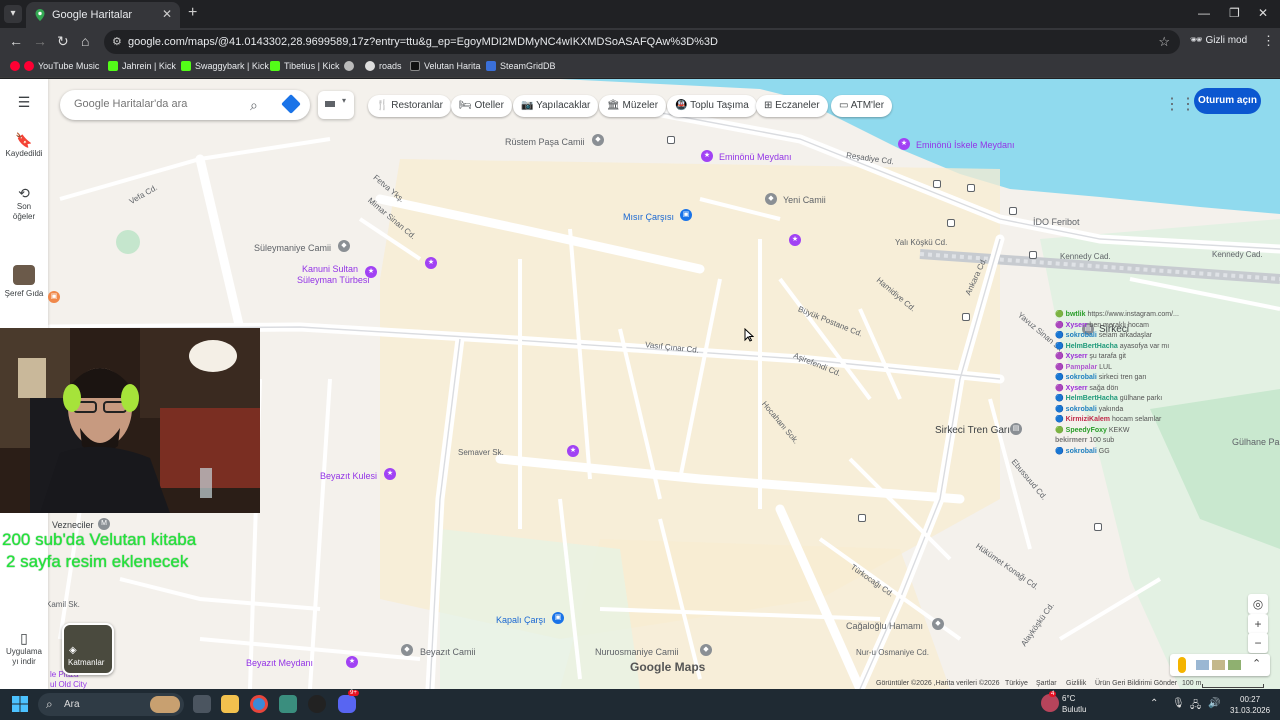 The image size is (1280, 720). I want to click on place-eminonu-iskele: Eminönü İskele Meydanı, so click(965, 145).